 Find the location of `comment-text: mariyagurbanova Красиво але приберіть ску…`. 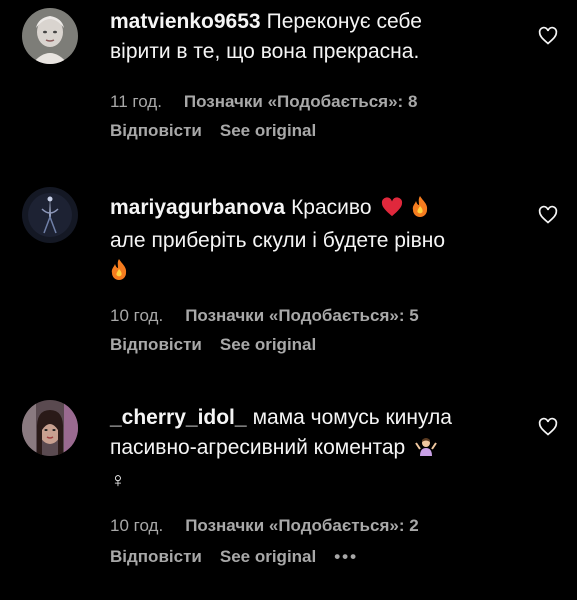

comment-text: mariyagurbanova Красиво але приберіть ску… is located at coordinates (310, 241).